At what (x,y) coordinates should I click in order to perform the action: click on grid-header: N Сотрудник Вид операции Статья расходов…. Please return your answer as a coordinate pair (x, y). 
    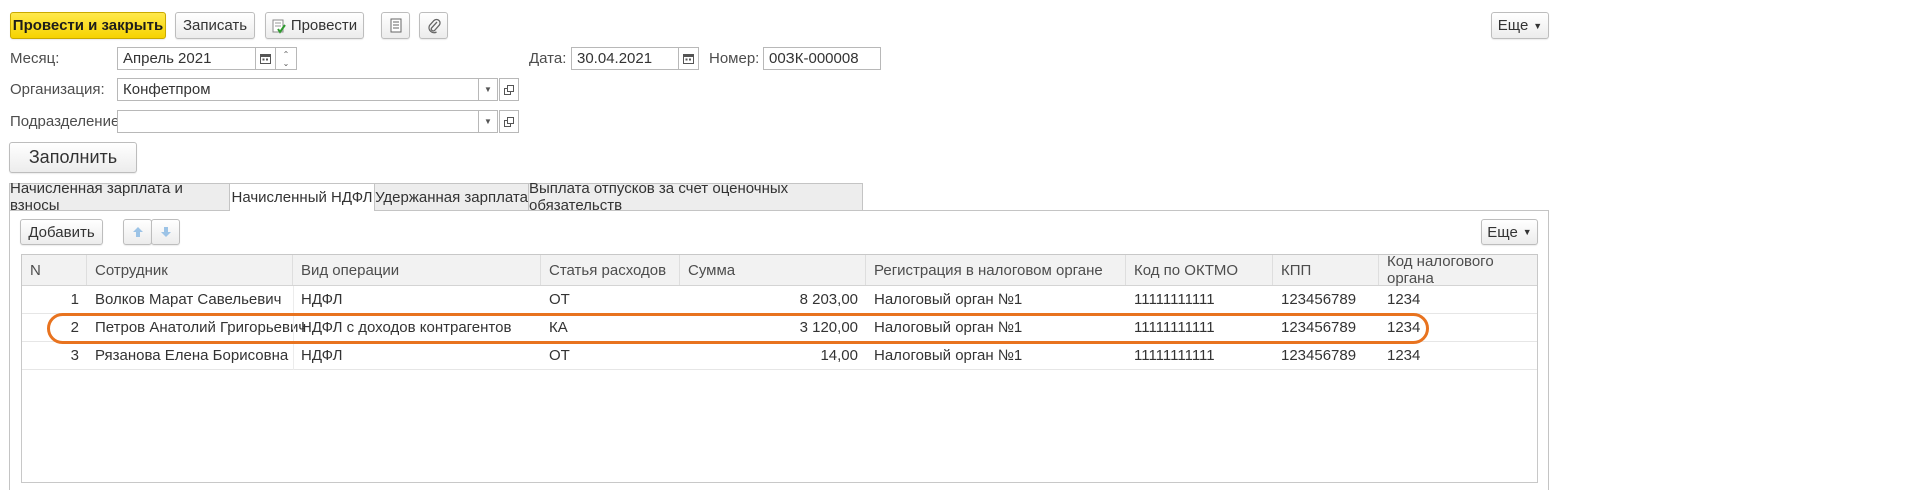
    Looking at the image, I should click on (779, 270).